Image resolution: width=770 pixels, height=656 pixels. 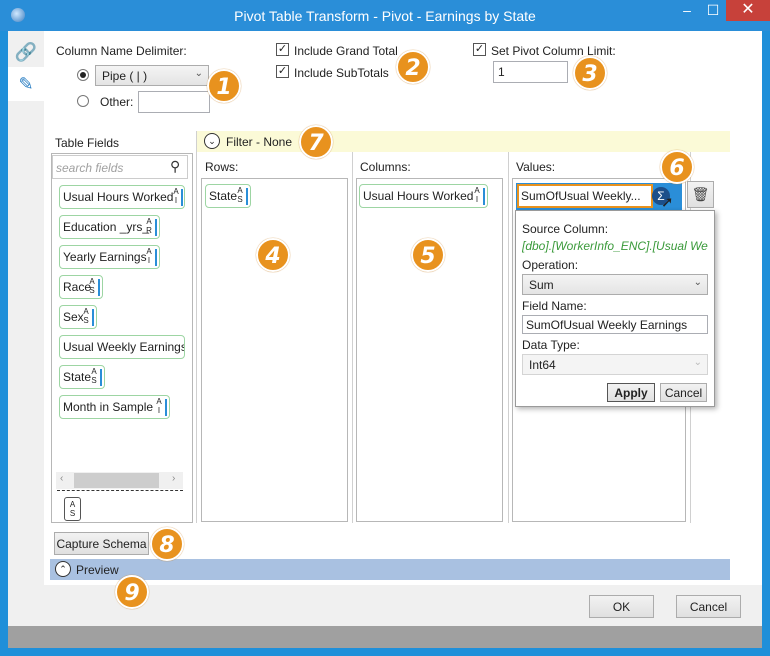 What do you see at coordinates (713, 10) in the screenshot?
I see `maximize-button: ☐` at bounding box center [713, 10].